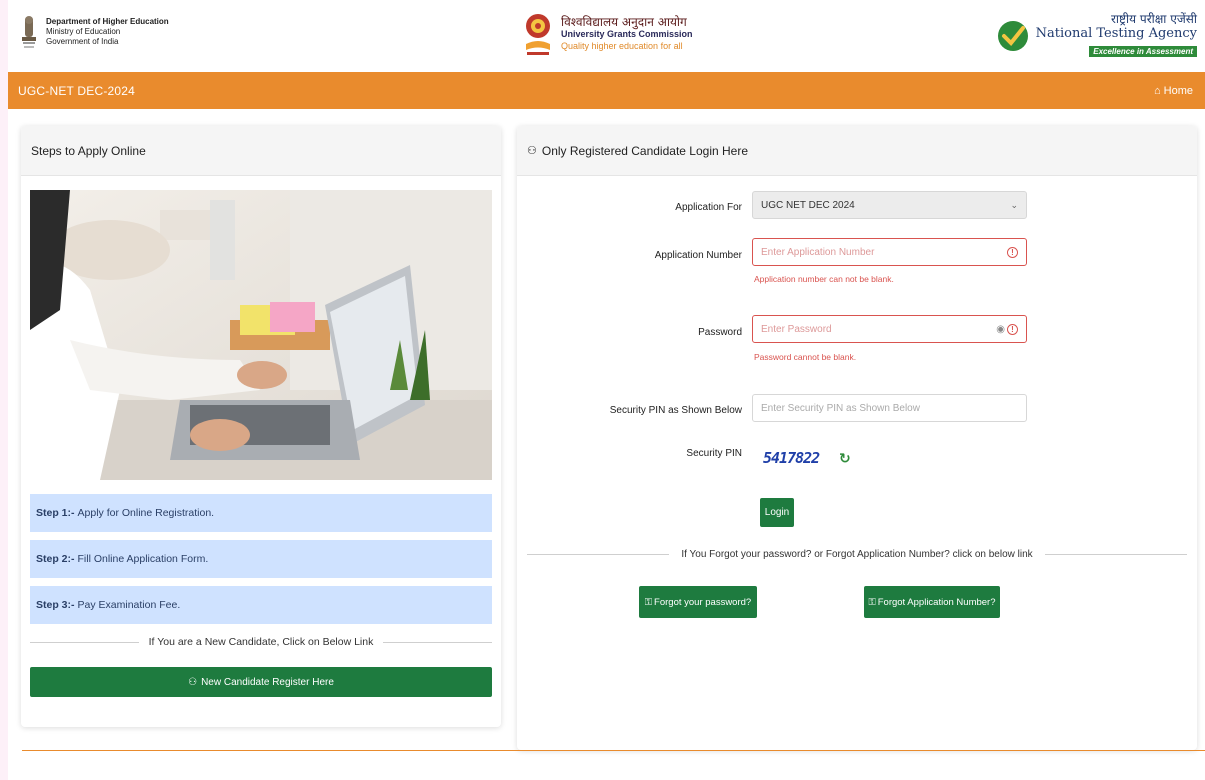  I want to click on step-2-text: Fill Online Application Form., so click(143, 559).